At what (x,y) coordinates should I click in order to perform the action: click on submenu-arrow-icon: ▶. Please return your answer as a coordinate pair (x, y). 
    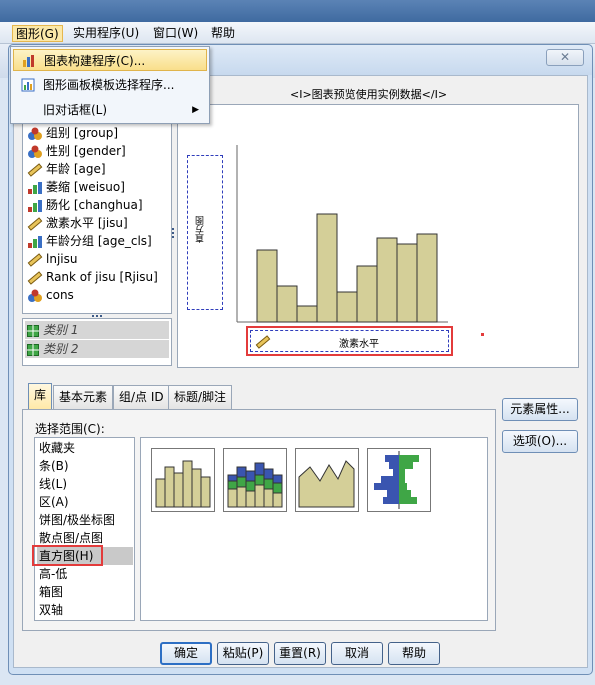
    Looking at the image, I should click on (195, 110).